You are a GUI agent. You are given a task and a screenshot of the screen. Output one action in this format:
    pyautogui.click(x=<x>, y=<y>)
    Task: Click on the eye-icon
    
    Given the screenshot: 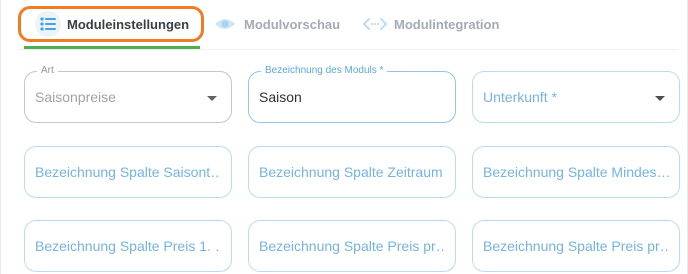 What is the action you would take?
    pyautogui.click(x=225, y=24)
    